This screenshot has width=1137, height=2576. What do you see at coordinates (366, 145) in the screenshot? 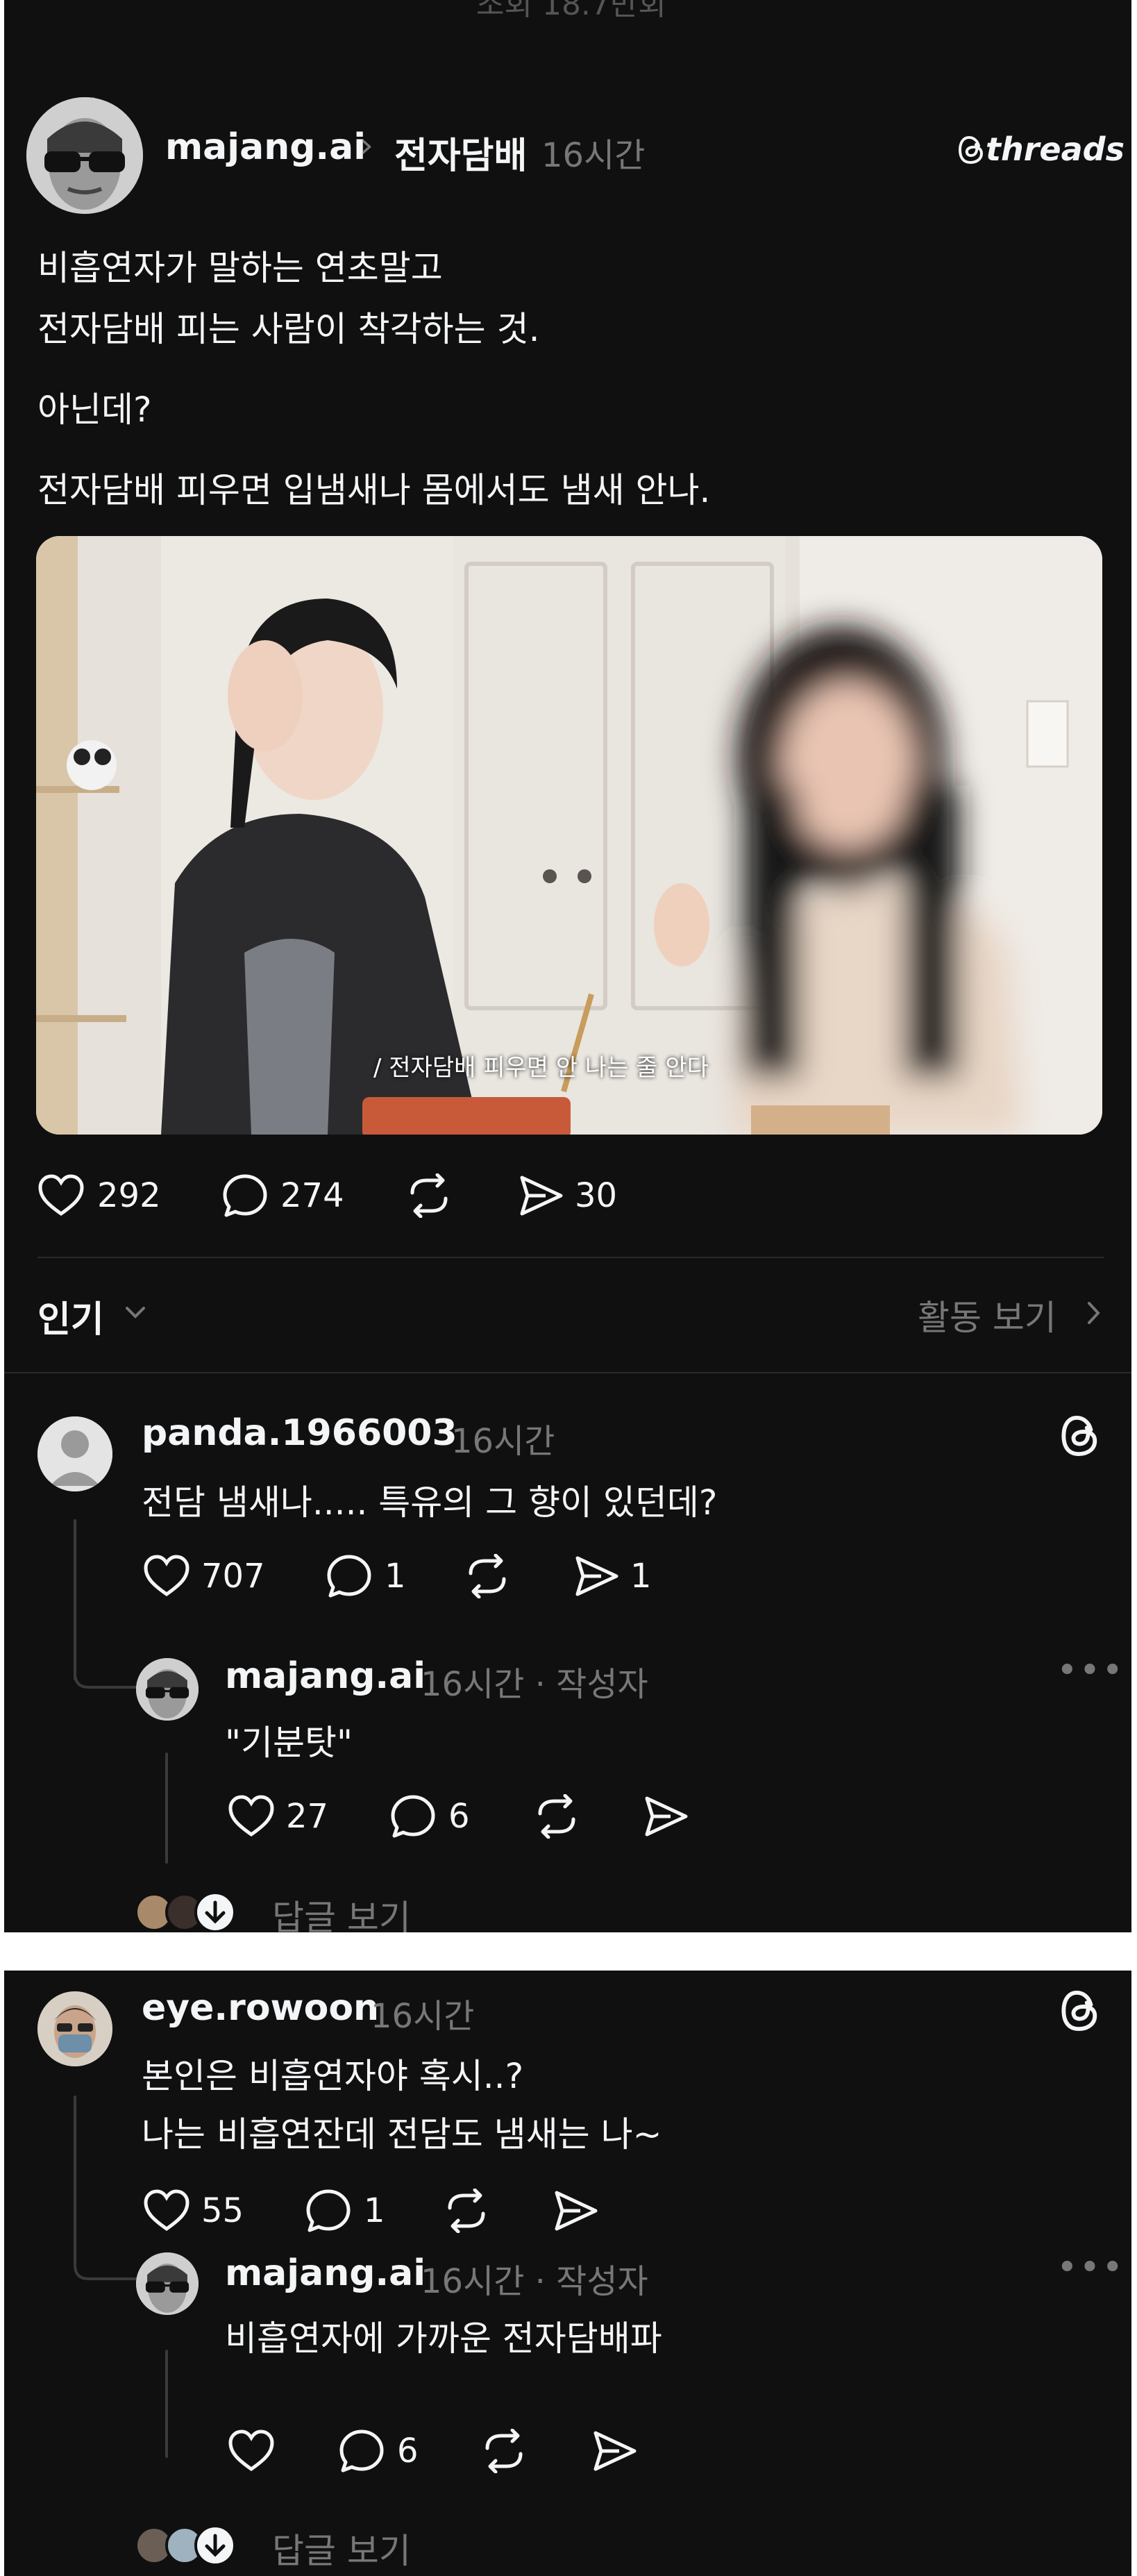
I see `chevron-right-icon: ›` at bounding box center [366, 145].